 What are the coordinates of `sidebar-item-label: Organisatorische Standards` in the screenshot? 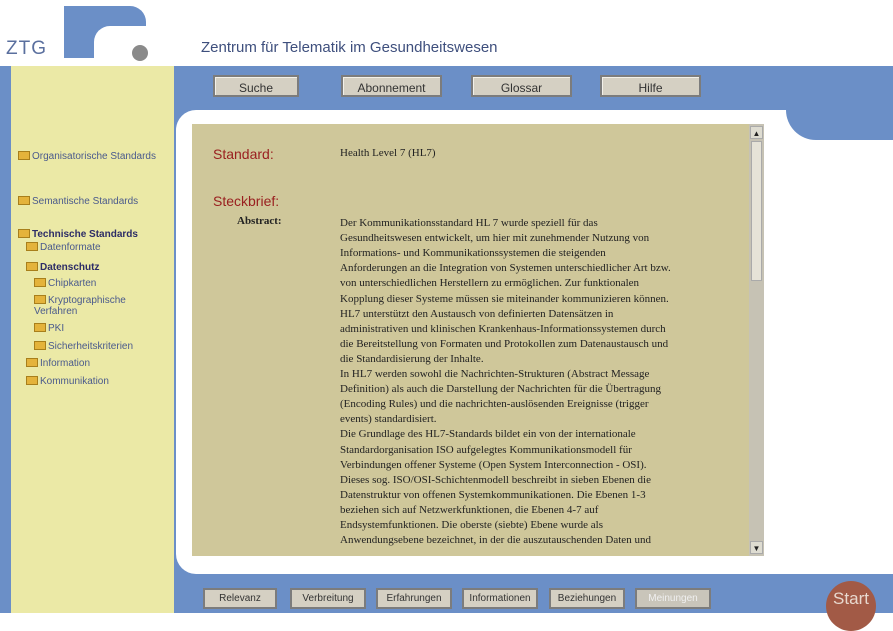 It's located at (94, 156).